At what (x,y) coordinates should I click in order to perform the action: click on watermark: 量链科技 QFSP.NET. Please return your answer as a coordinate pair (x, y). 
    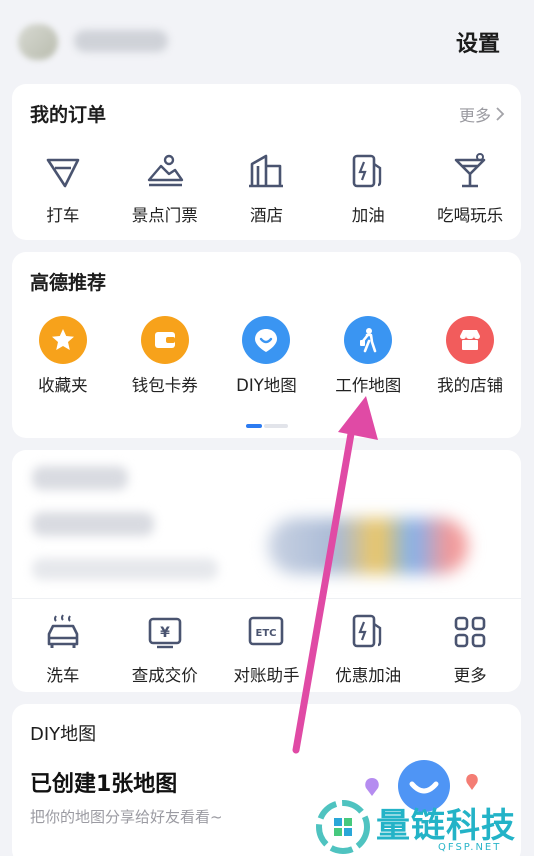
    Looking at the image, I should click on (424, 827).